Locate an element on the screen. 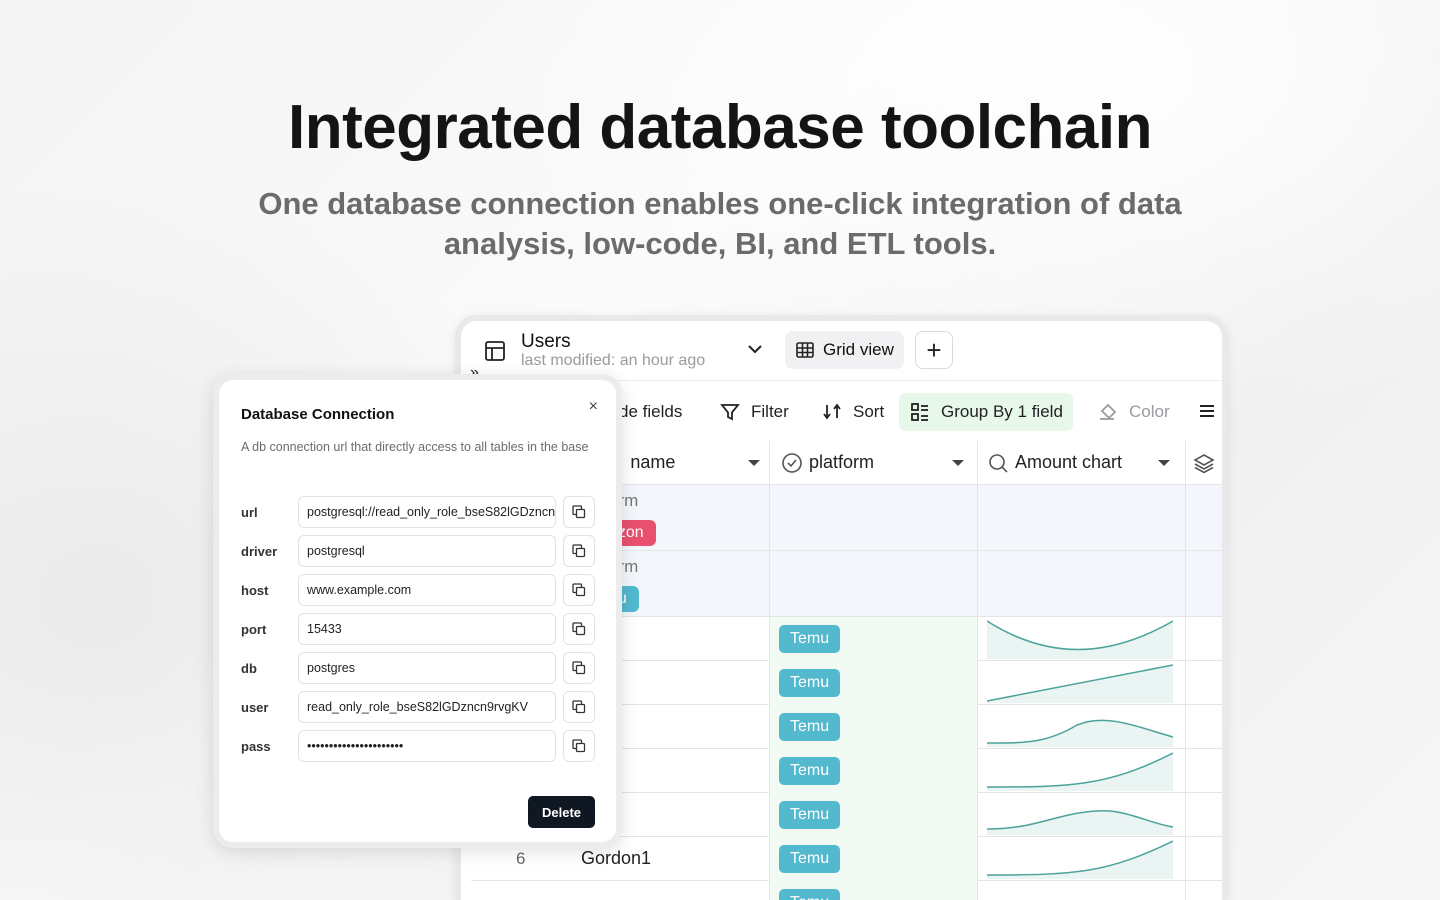 Image resolution: width=1440 pixels, height=900 pixels. group-button: Group By 1 field is located at coordinates (986, 412).